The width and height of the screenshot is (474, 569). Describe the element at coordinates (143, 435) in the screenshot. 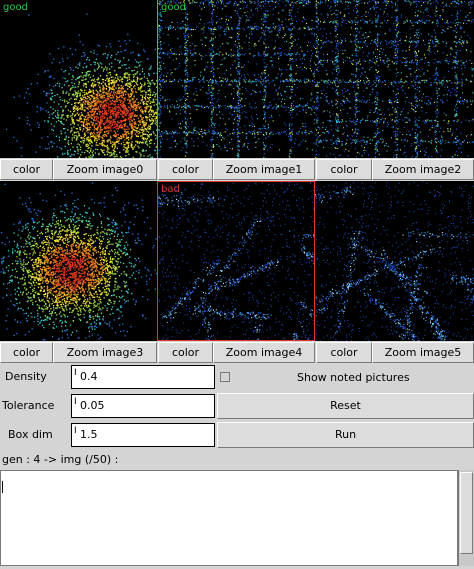

I see `boxdim-field: I 1.5` at that location.